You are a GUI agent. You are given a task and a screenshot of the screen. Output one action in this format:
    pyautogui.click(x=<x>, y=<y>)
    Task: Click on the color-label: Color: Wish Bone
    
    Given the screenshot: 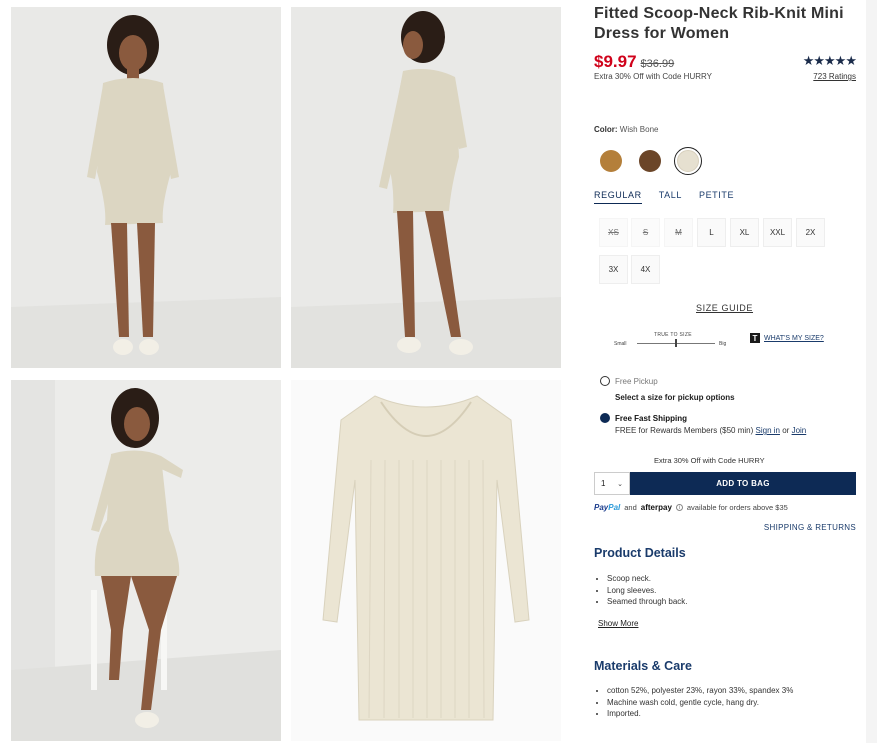 What is the action you would take?
    pyautogui.click(x=626, y=129)
    